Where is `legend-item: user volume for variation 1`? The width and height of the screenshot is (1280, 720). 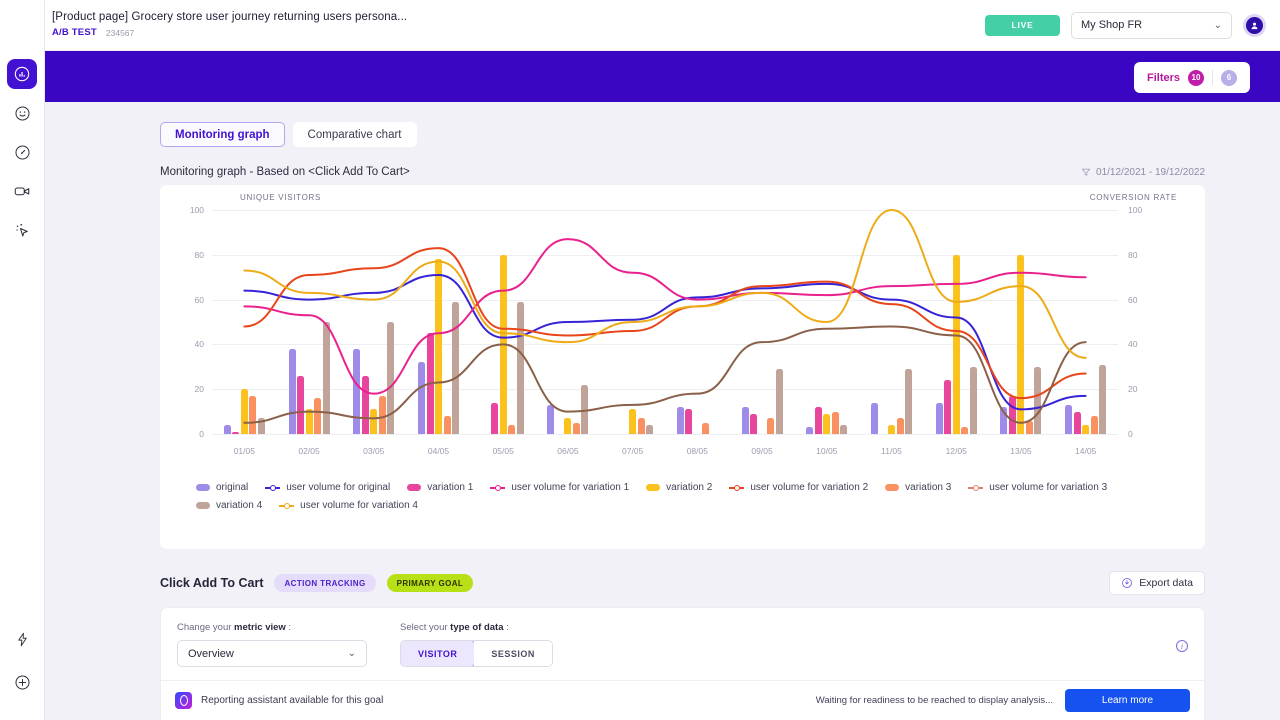 legend-item: user volume for variation 1 is located at coordinates (559, 487).